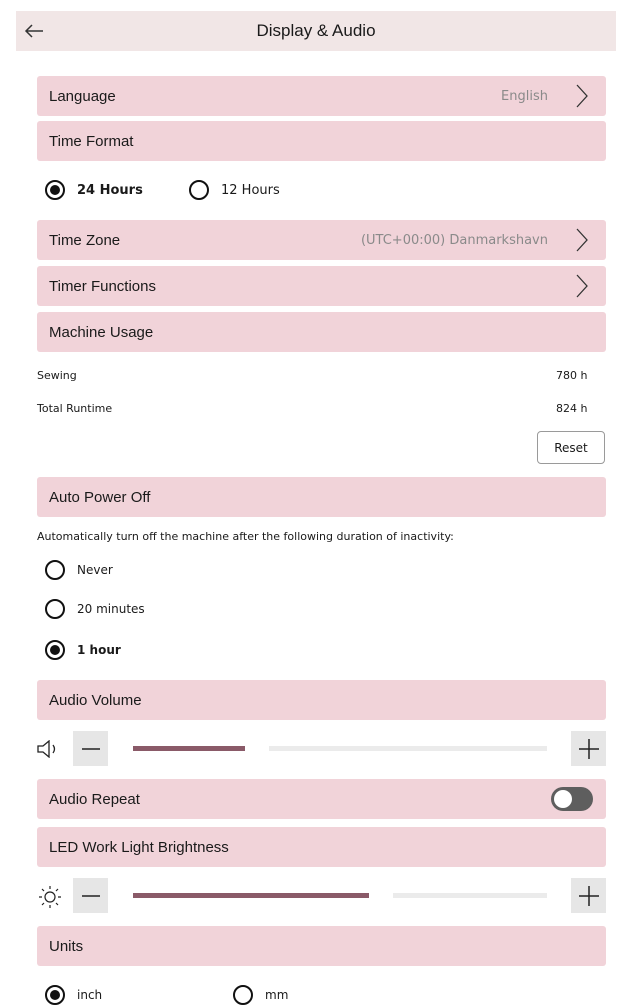 This screenshot has width=633, height=1007. I want to click on units-label: Units, so click(66, 946).